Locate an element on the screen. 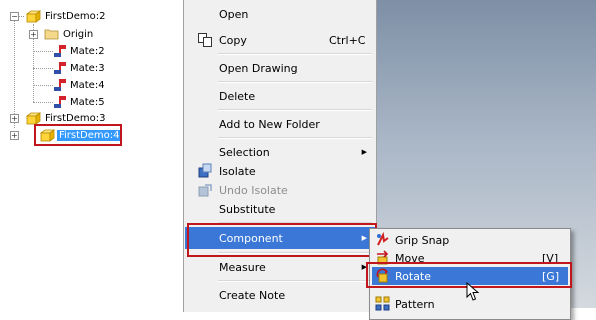  menu-item-open-drawing: Open Drawing is located at coordinates (280, 68).